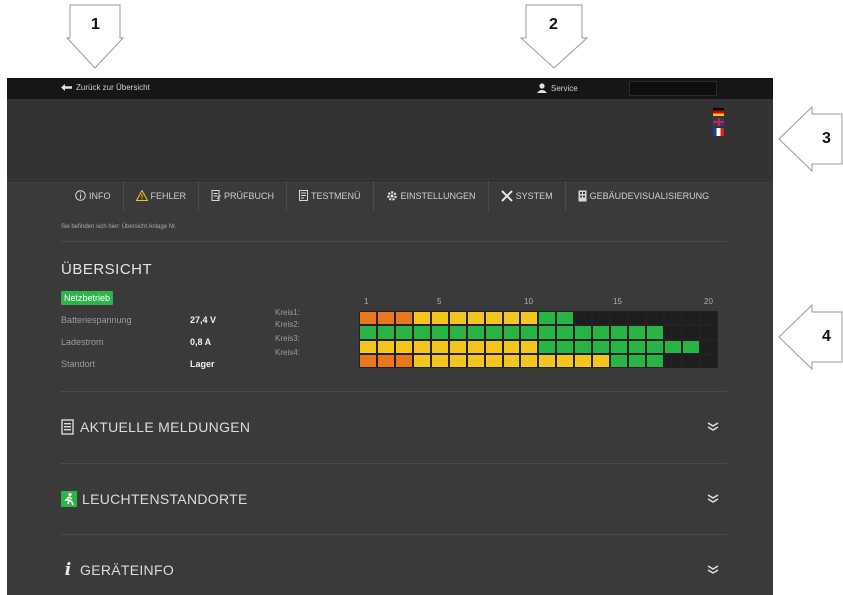 The image size is (843, 595). Describe the element at coordinates (527, 195) in the screenshot. I see `tab-system: SYSTEM` at that location.